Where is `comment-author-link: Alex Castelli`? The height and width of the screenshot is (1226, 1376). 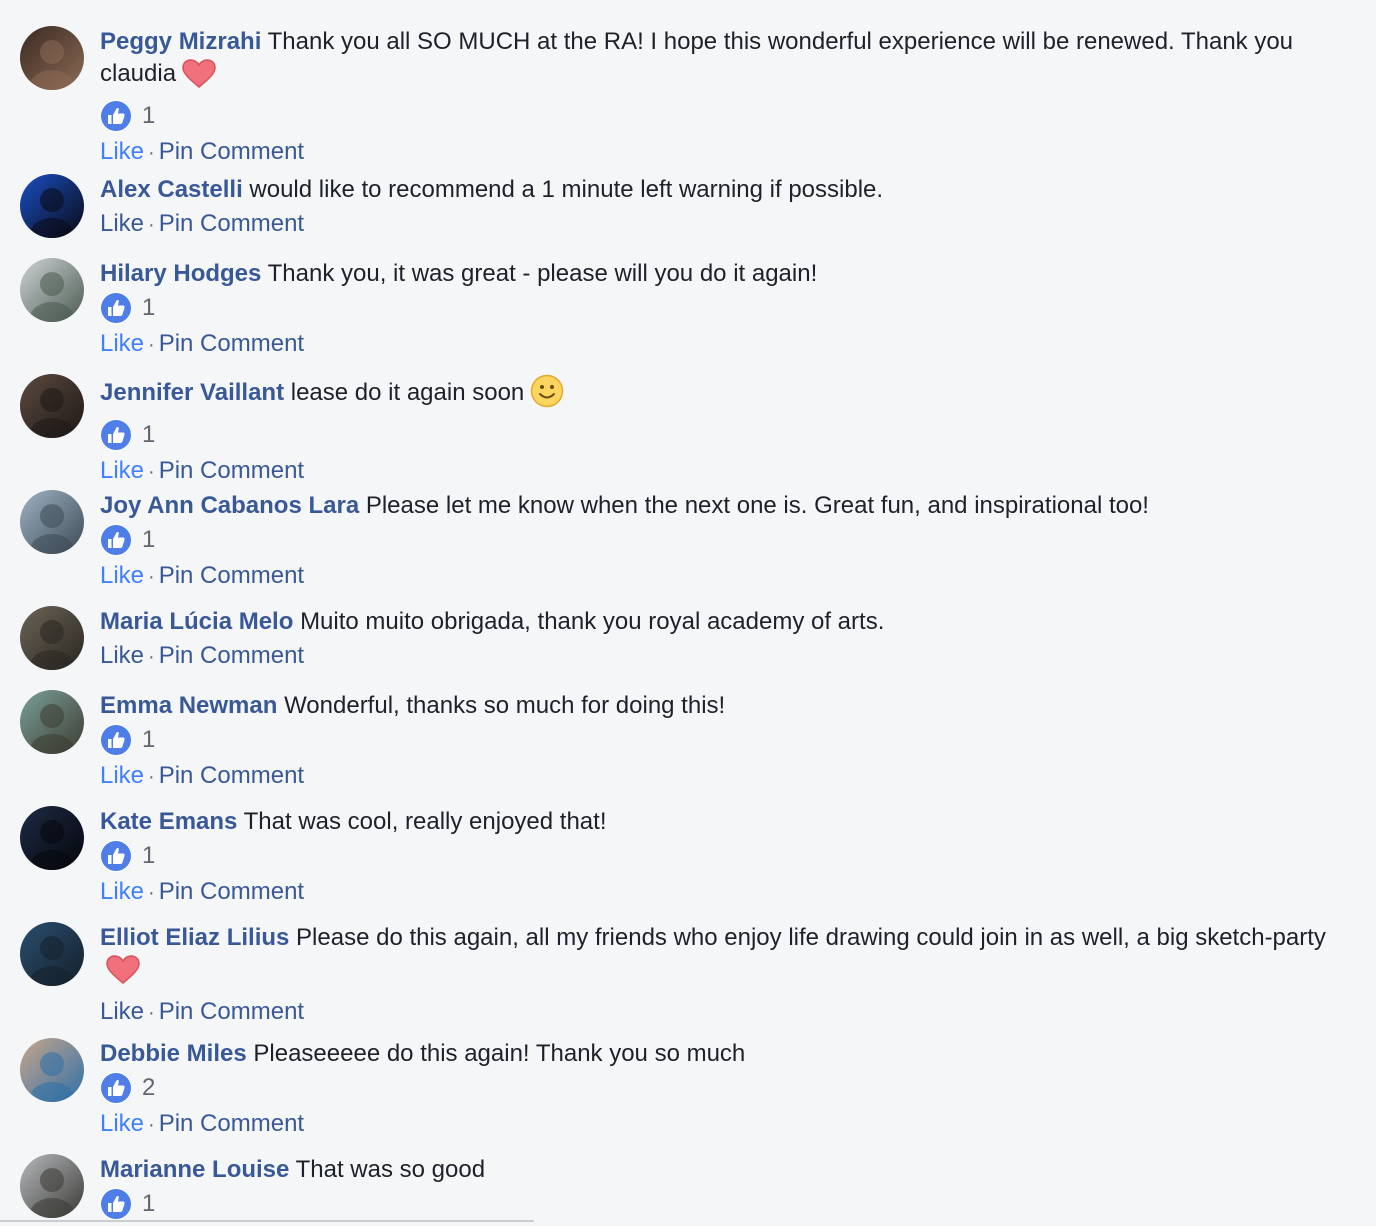
comment-author-link: Alex Castelli is located at coordinates (171, 189).